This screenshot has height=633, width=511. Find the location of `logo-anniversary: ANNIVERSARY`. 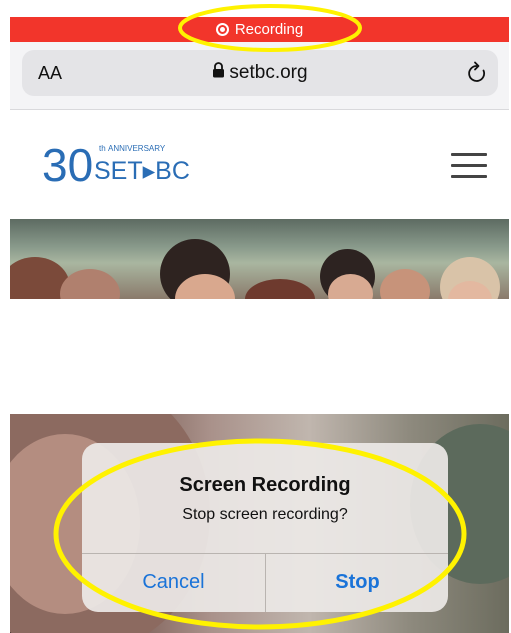

logo-anniversary: ANNIVERSARY is located at coordinates (137, 148).